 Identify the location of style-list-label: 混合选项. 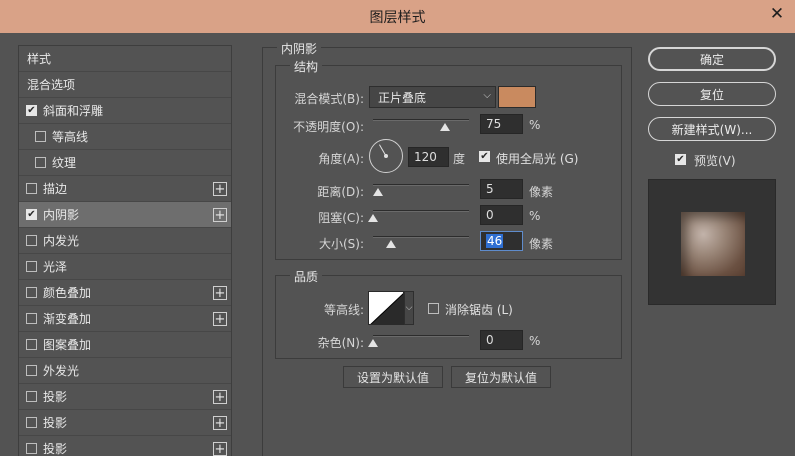
(51, 85).